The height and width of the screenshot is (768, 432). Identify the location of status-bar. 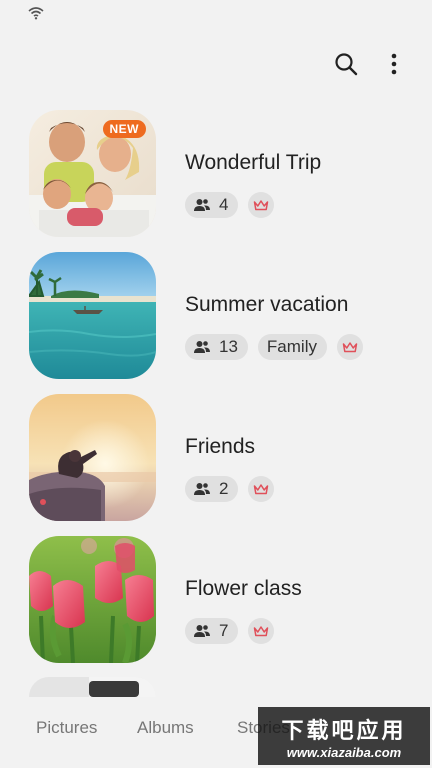
(216, 15).